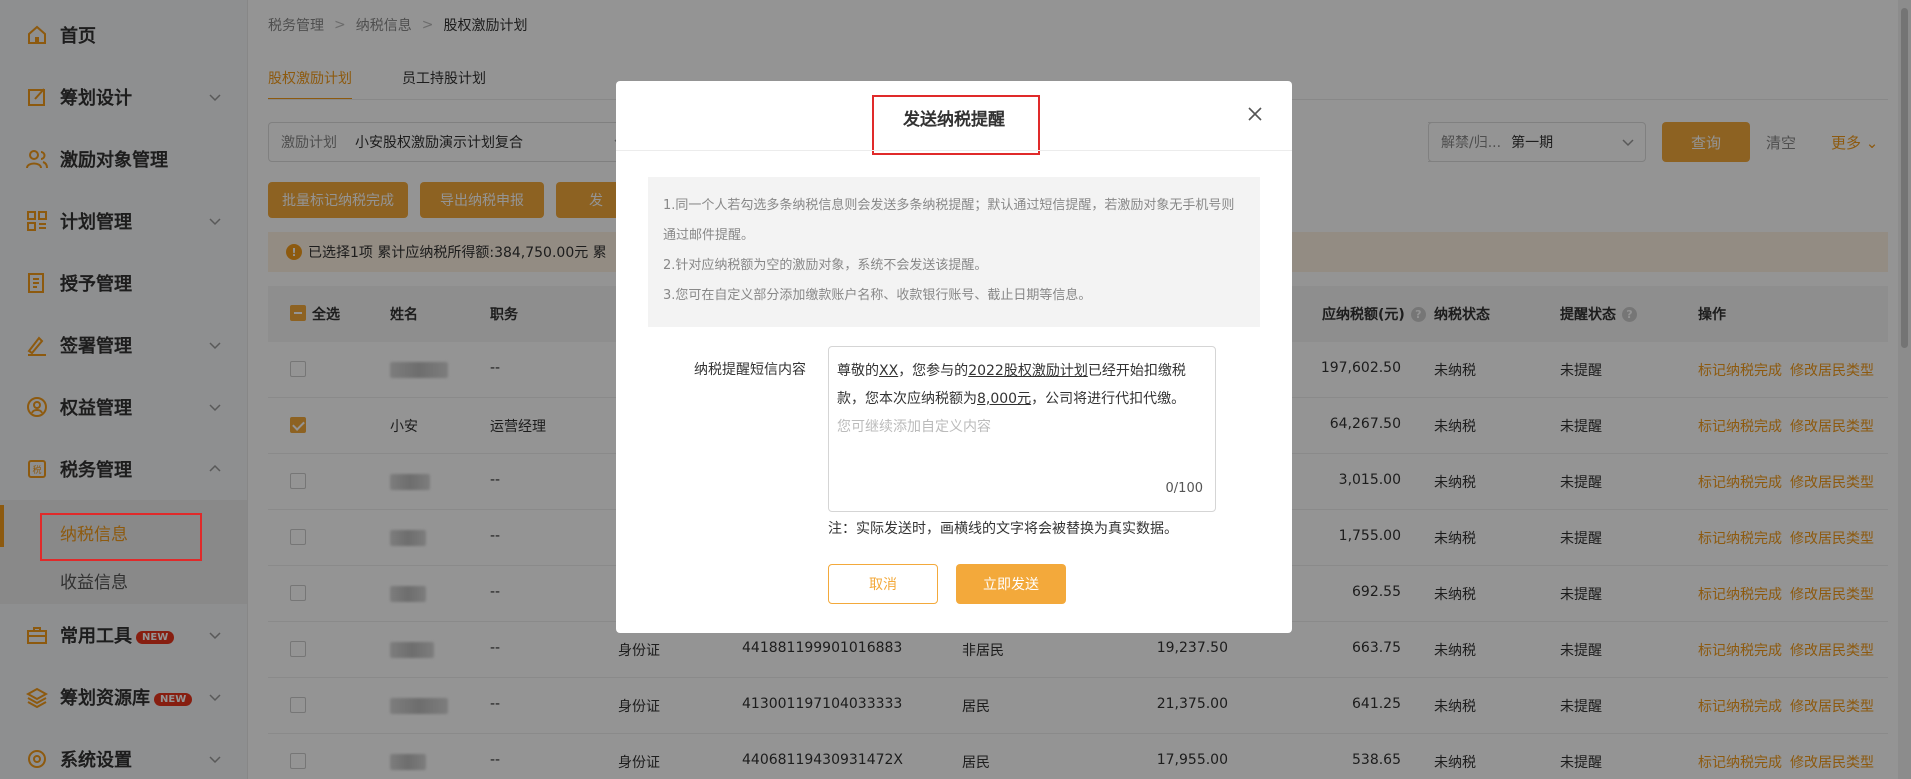 Image resolution: width=1911 pixels, height=779 pixels. I want to click on msg-text: ，您参与的, so click(933, 371).